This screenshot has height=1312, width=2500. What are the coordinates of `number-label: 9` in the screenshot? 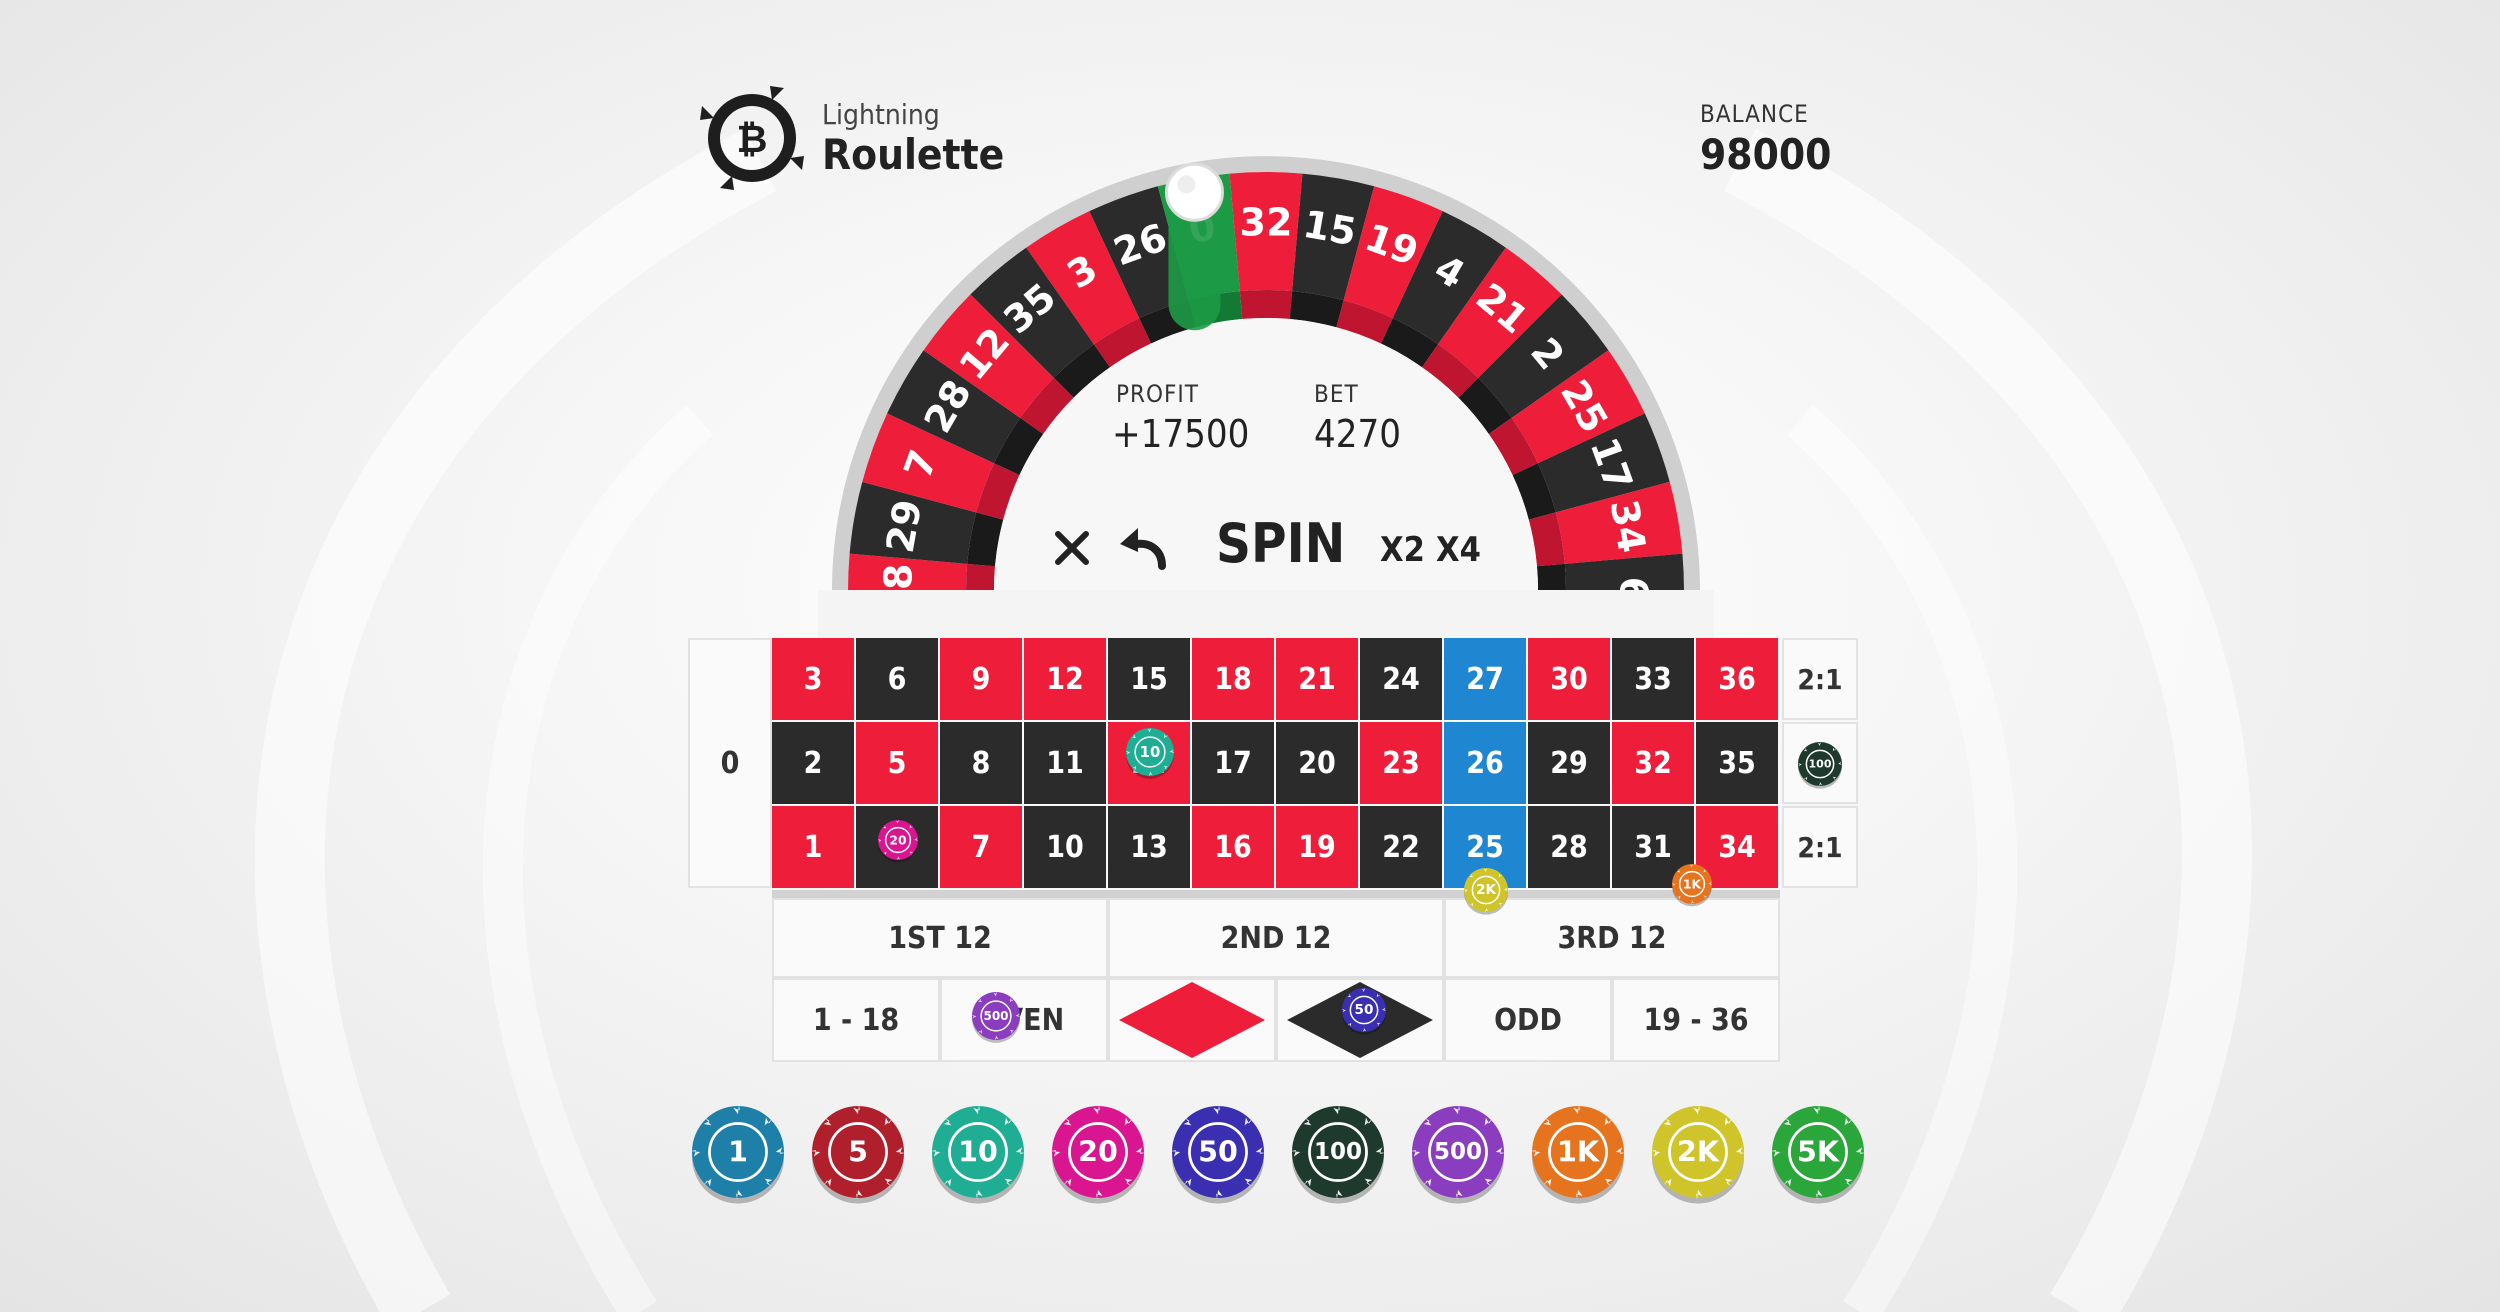 It's located at (981, 679).